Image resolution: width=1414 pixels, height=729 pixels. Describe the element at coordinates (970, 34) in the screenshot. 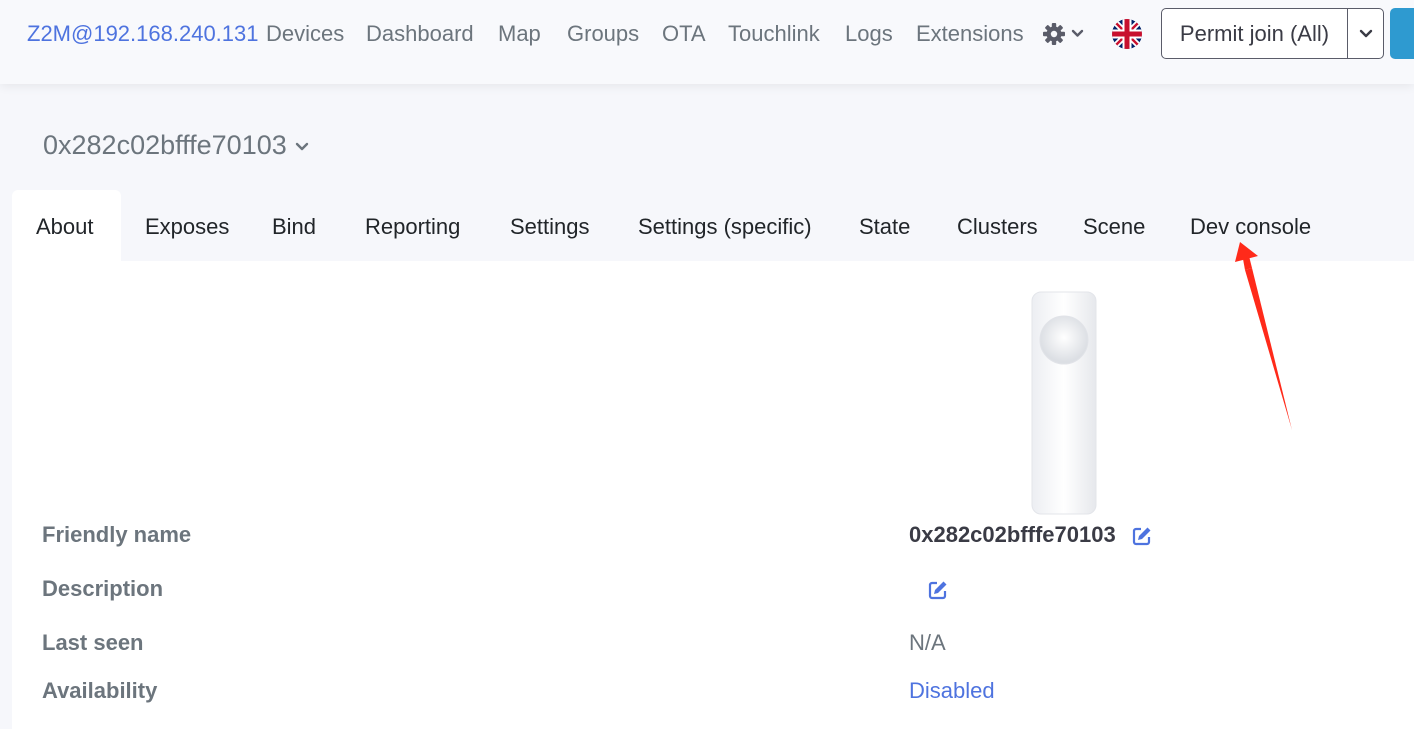

I see `nav-extensions: Extensions` at that location.